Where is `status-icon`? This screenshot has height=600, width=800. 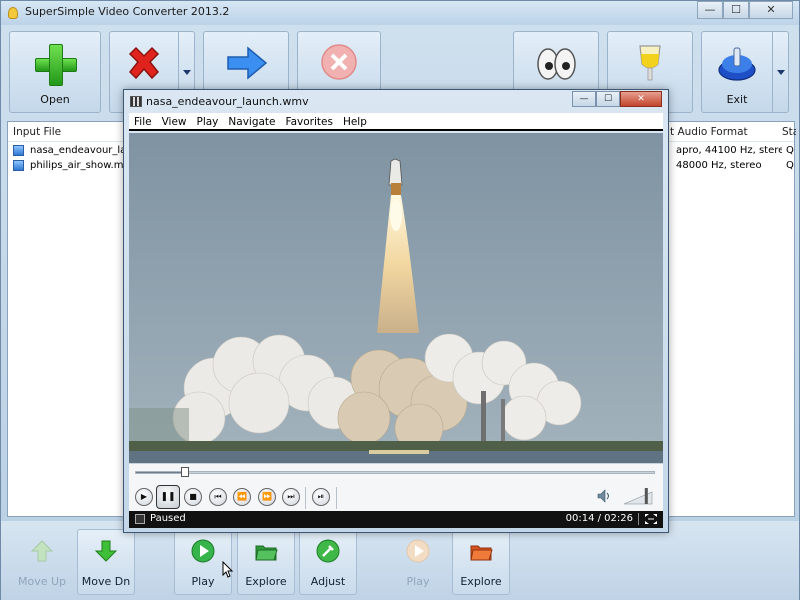
status-icon is located at coordinates (140, 519).